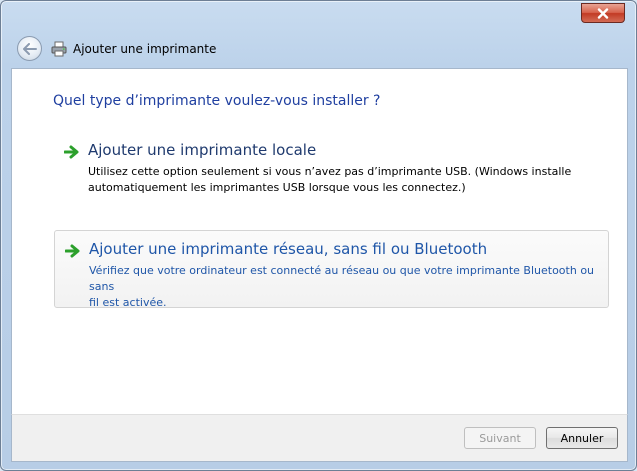 This screenshot has width=637, height=471. I want to click on printer-icon, so click(59, 49).